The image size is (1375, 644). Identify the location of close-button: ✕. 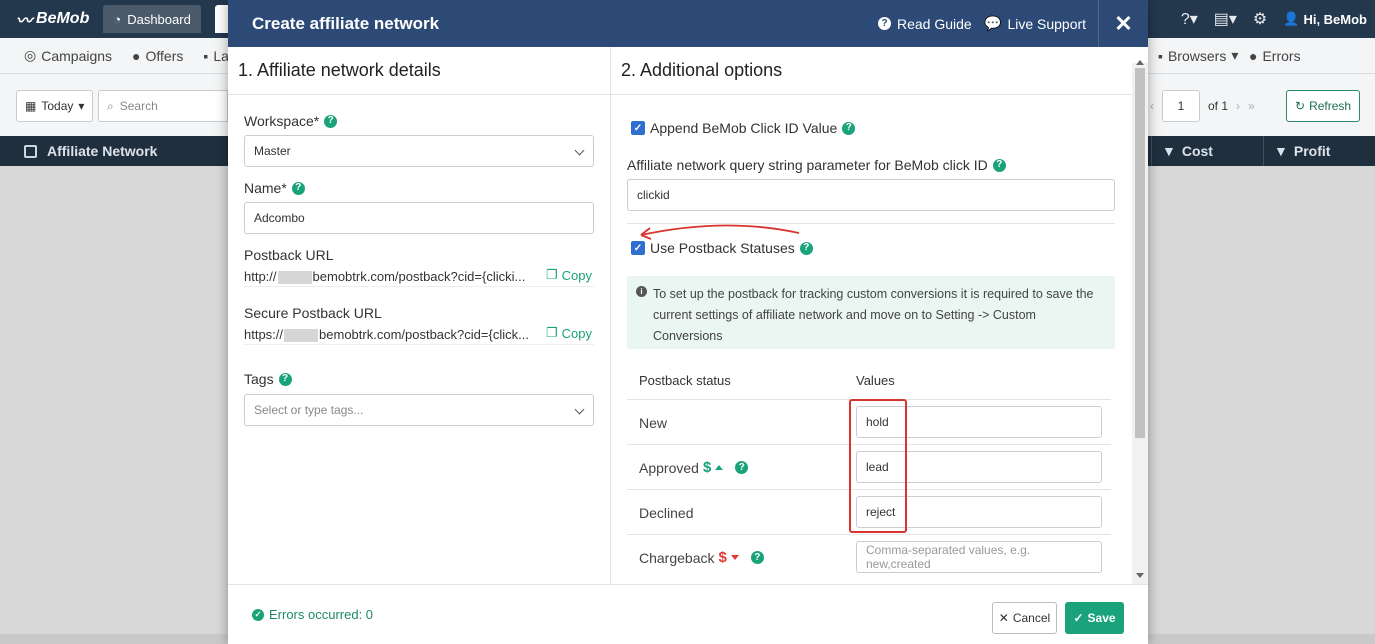
(1123, 23).